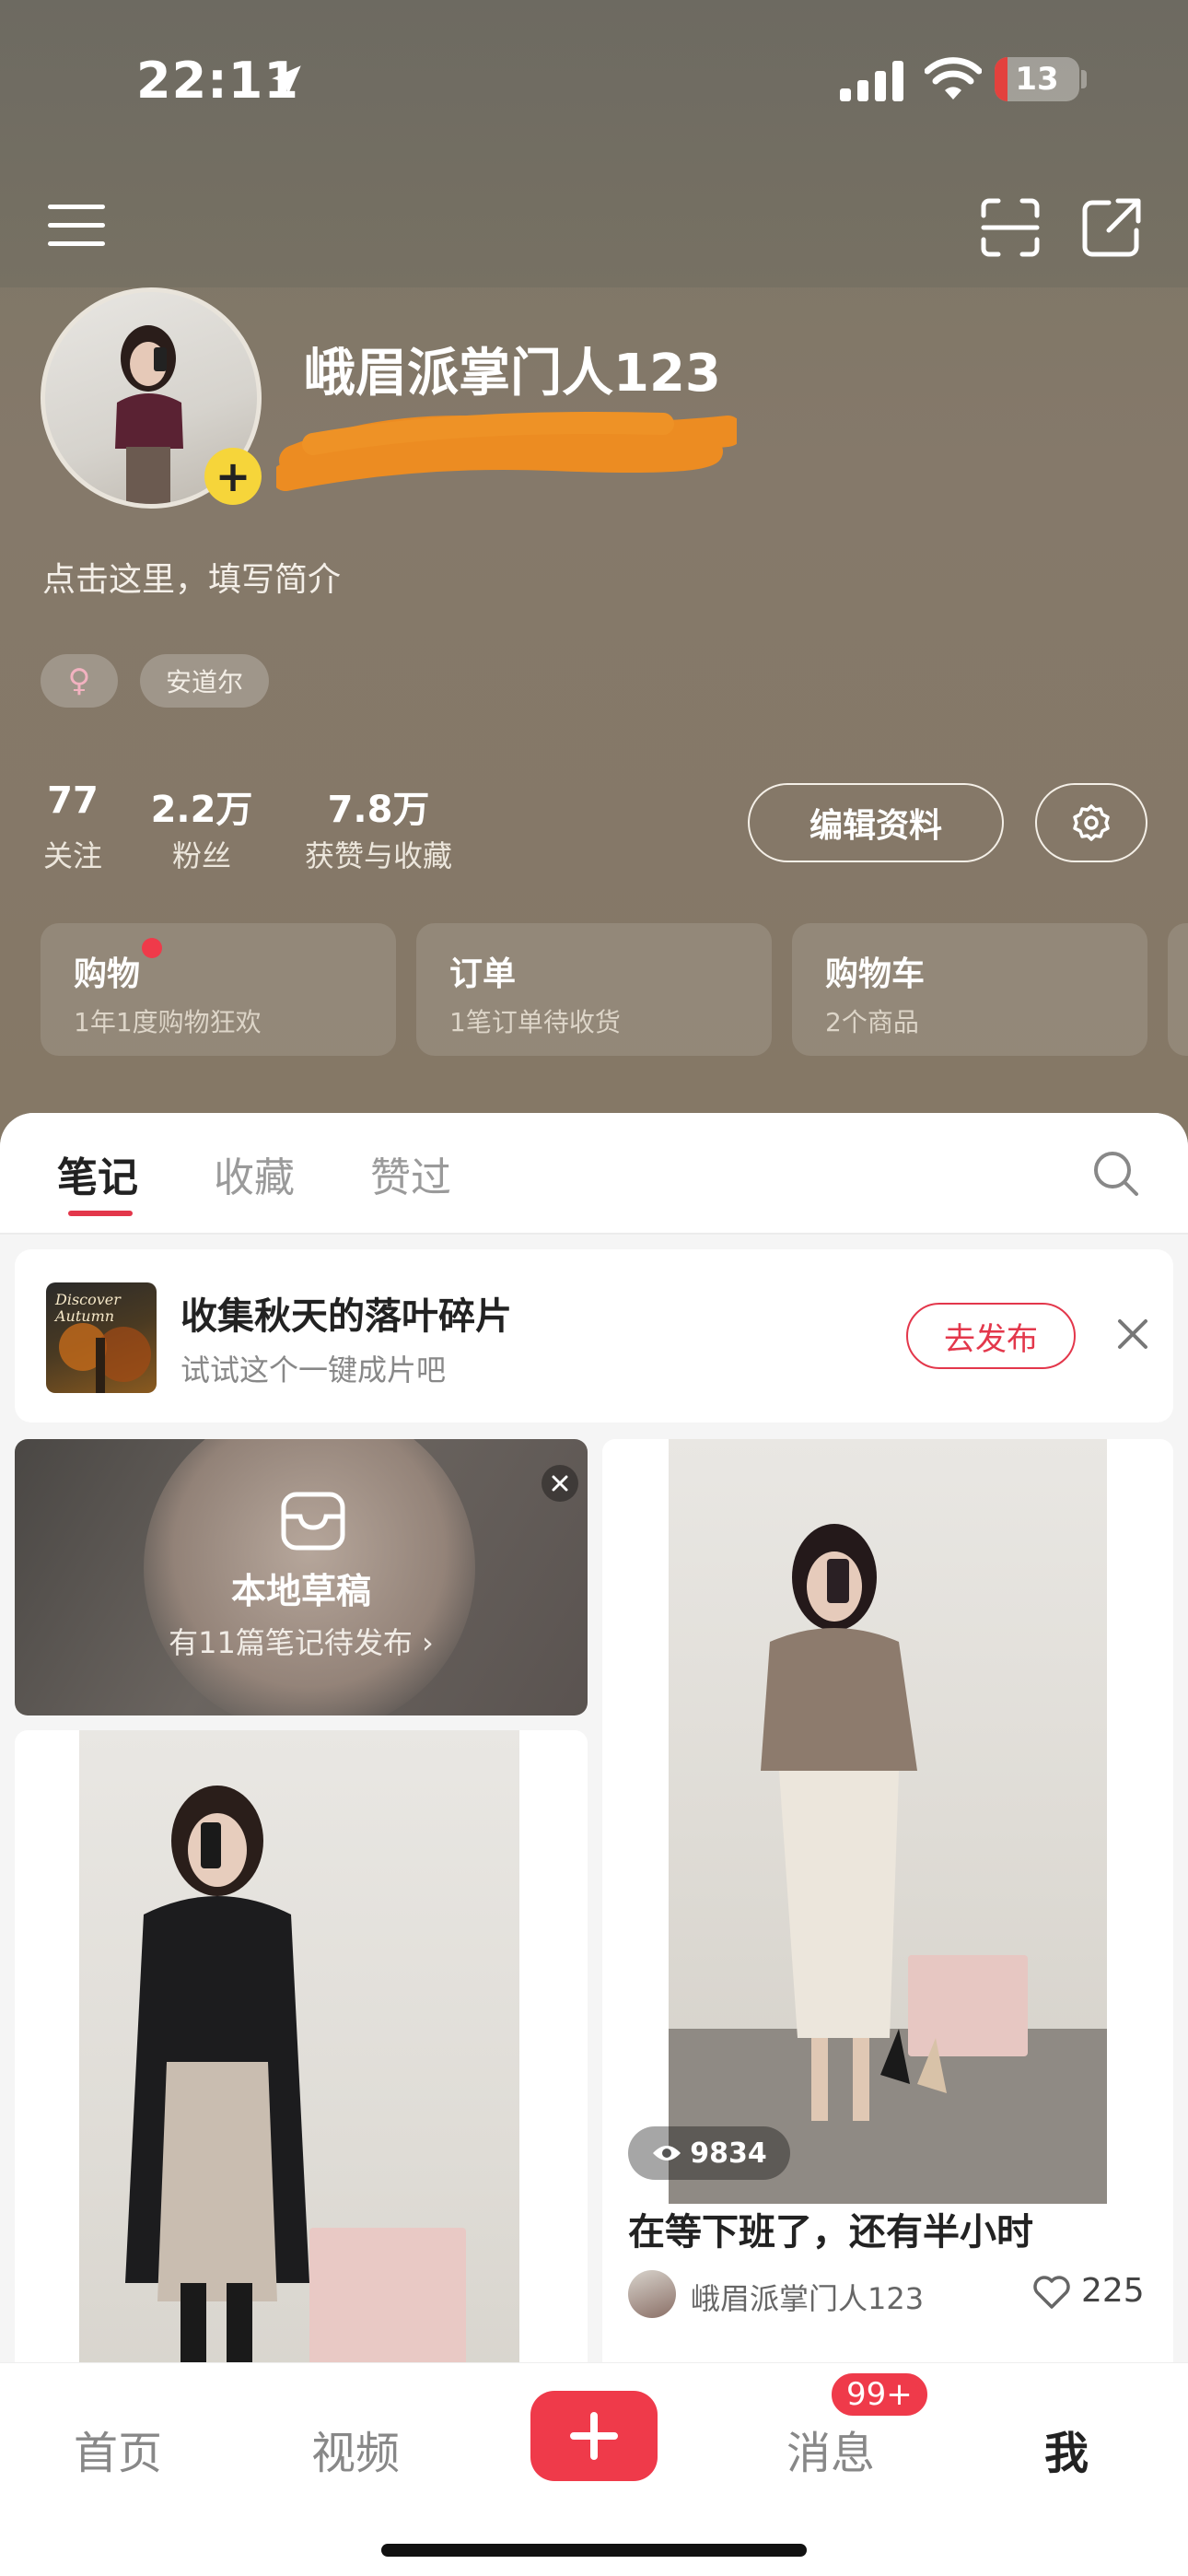  What do you see at coordinates (871, 81) in the screenshot?
I see `cellular-signal-icon` at bounding box center [871, 81].